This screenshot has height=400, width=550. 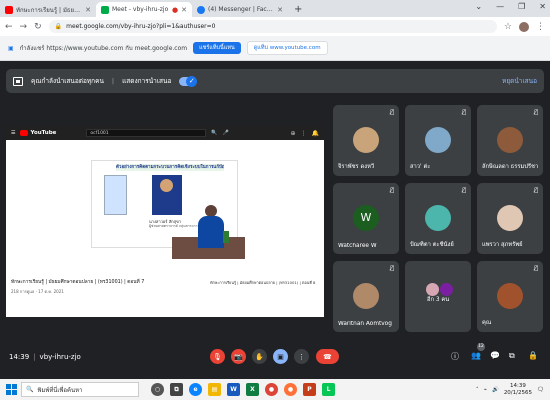 What do you see at coordinates (238, 356) in the screenshot?
I see `camera-toggle-button: 📷` at bounding box center [238, 356].